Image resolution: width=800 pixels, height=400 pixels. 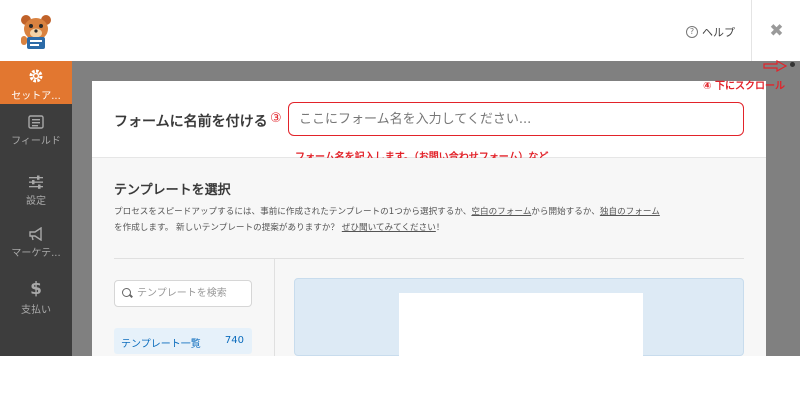 What do you see at coordinates (630, 212) in the screenshot?
I see `custom-form-link: 独自のフォーム` at bounding box center [630, 212].